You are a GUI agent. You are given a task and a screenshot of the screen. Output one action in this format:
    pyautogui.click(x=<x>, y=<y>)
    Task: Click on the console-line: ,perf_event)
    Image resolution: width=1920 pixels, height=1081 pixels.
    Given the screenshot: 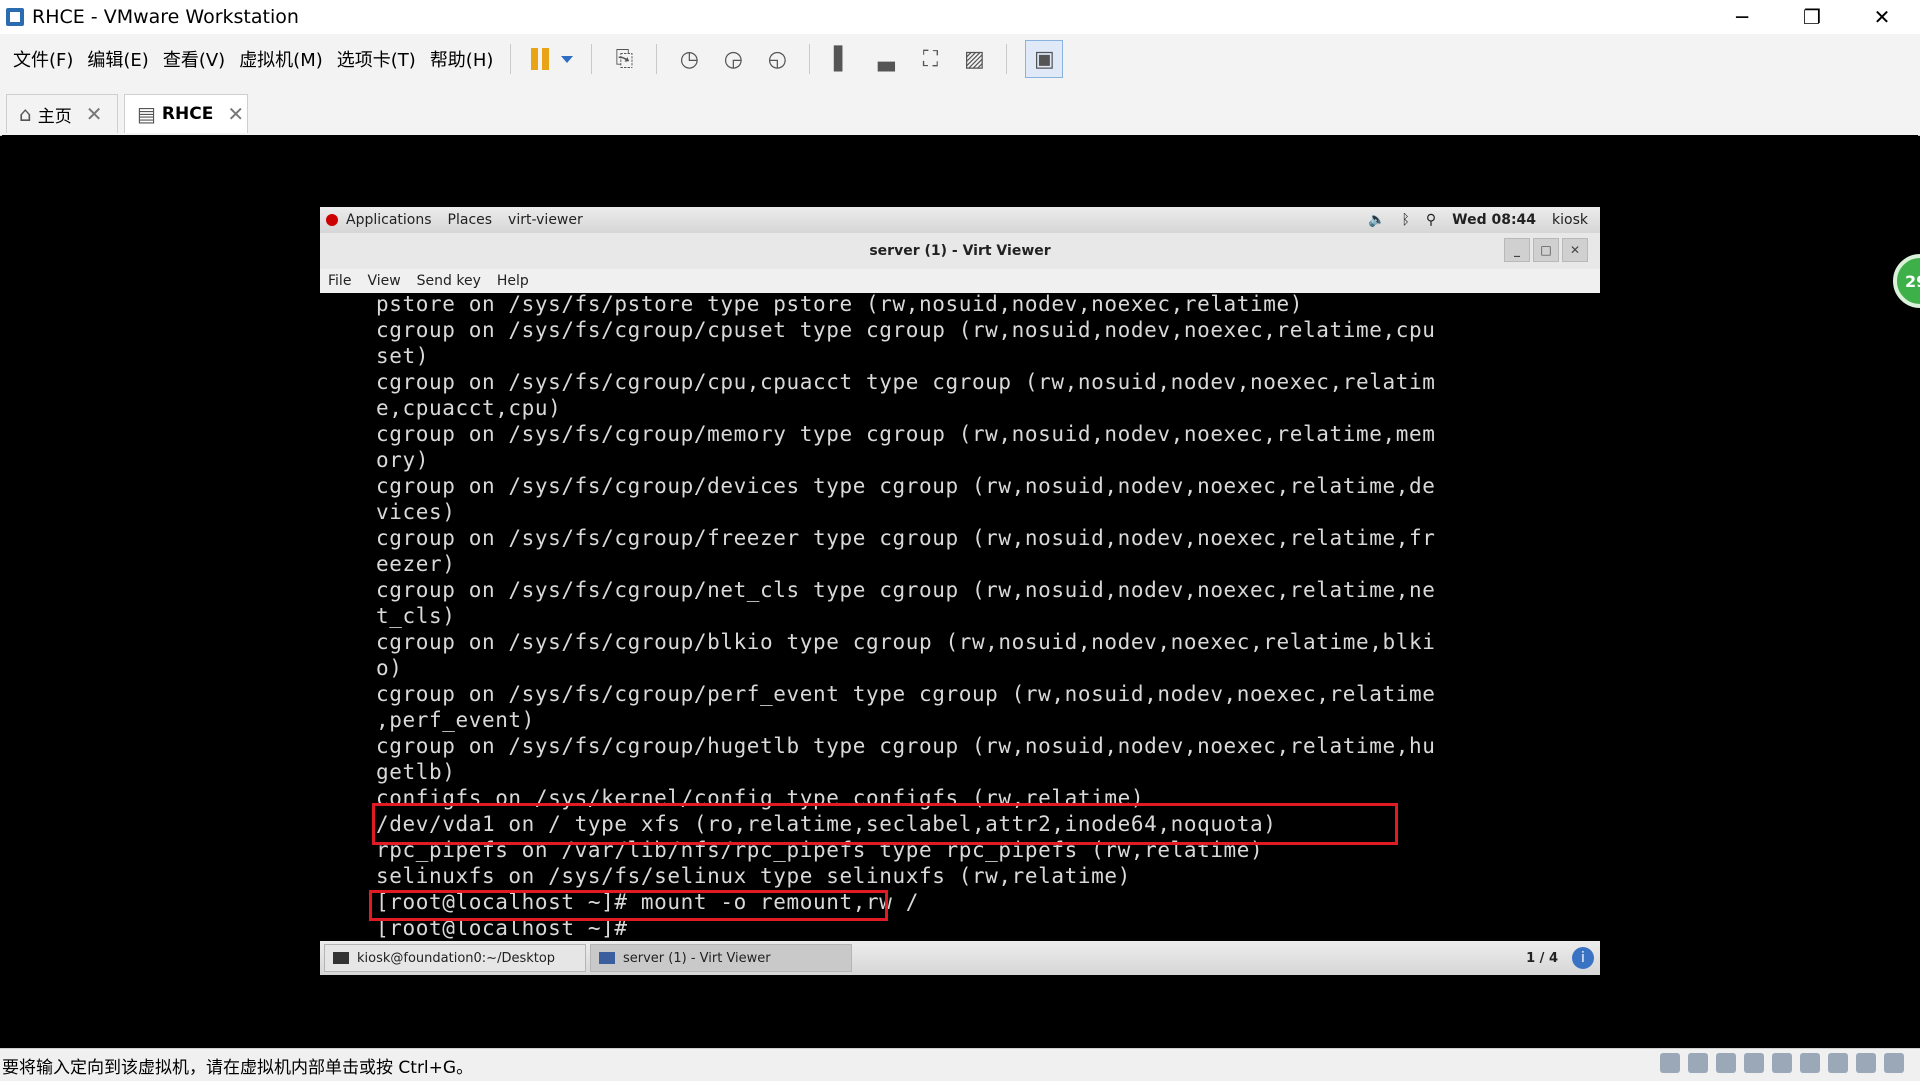 What is the action you would take?
    pyautogui.click(x=455, y=720)
    